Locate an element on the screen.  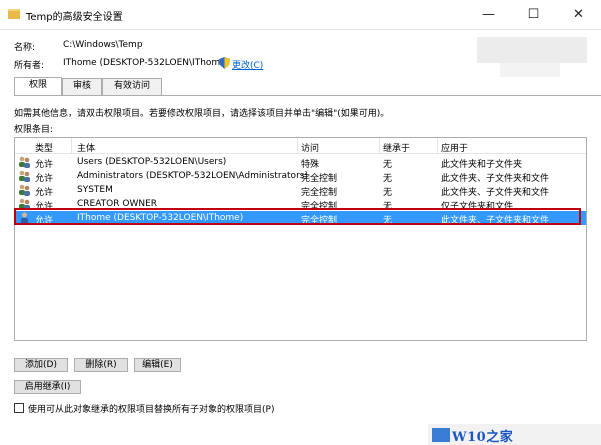
close-button: ✕ is located at coordinates (578, 15).